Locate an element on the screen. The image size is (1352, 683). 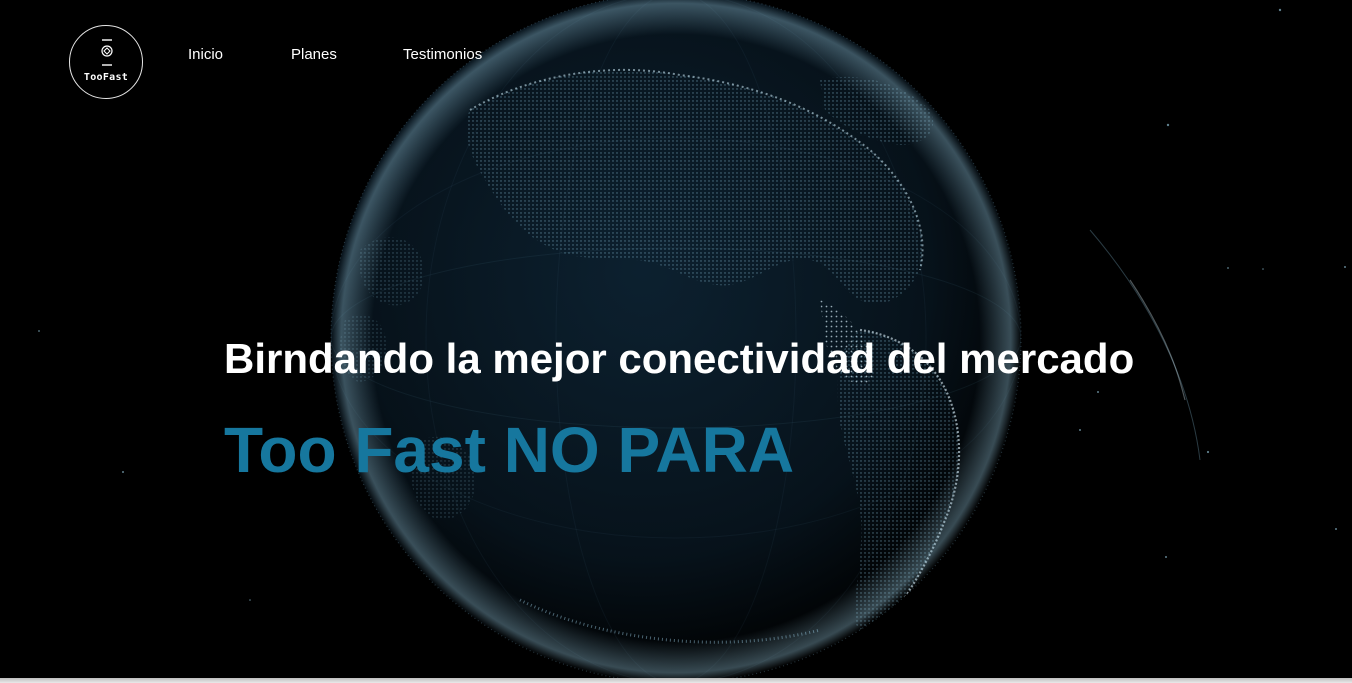
nav-link-planes: Planes is located at coordinates (314, 54).